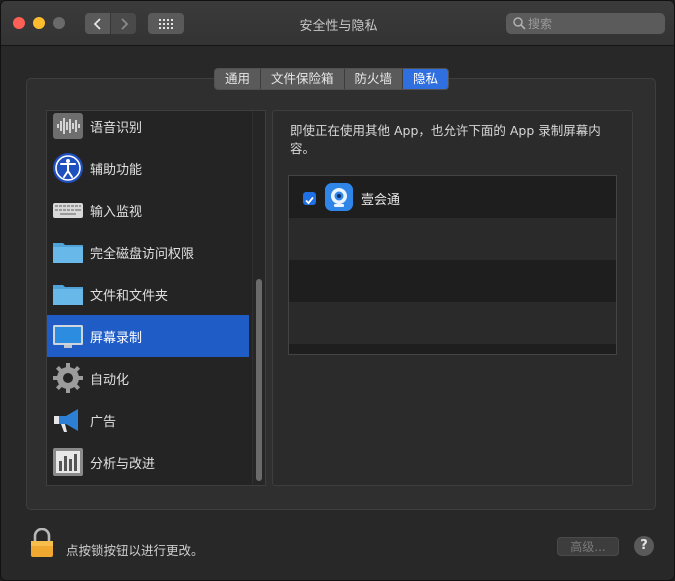 The image size is (675, 581). What do you see at coordinates (116, 212) in the screenshot?
I see `sidebar-item-label: 输入监视` at bounding box center [116, 212].